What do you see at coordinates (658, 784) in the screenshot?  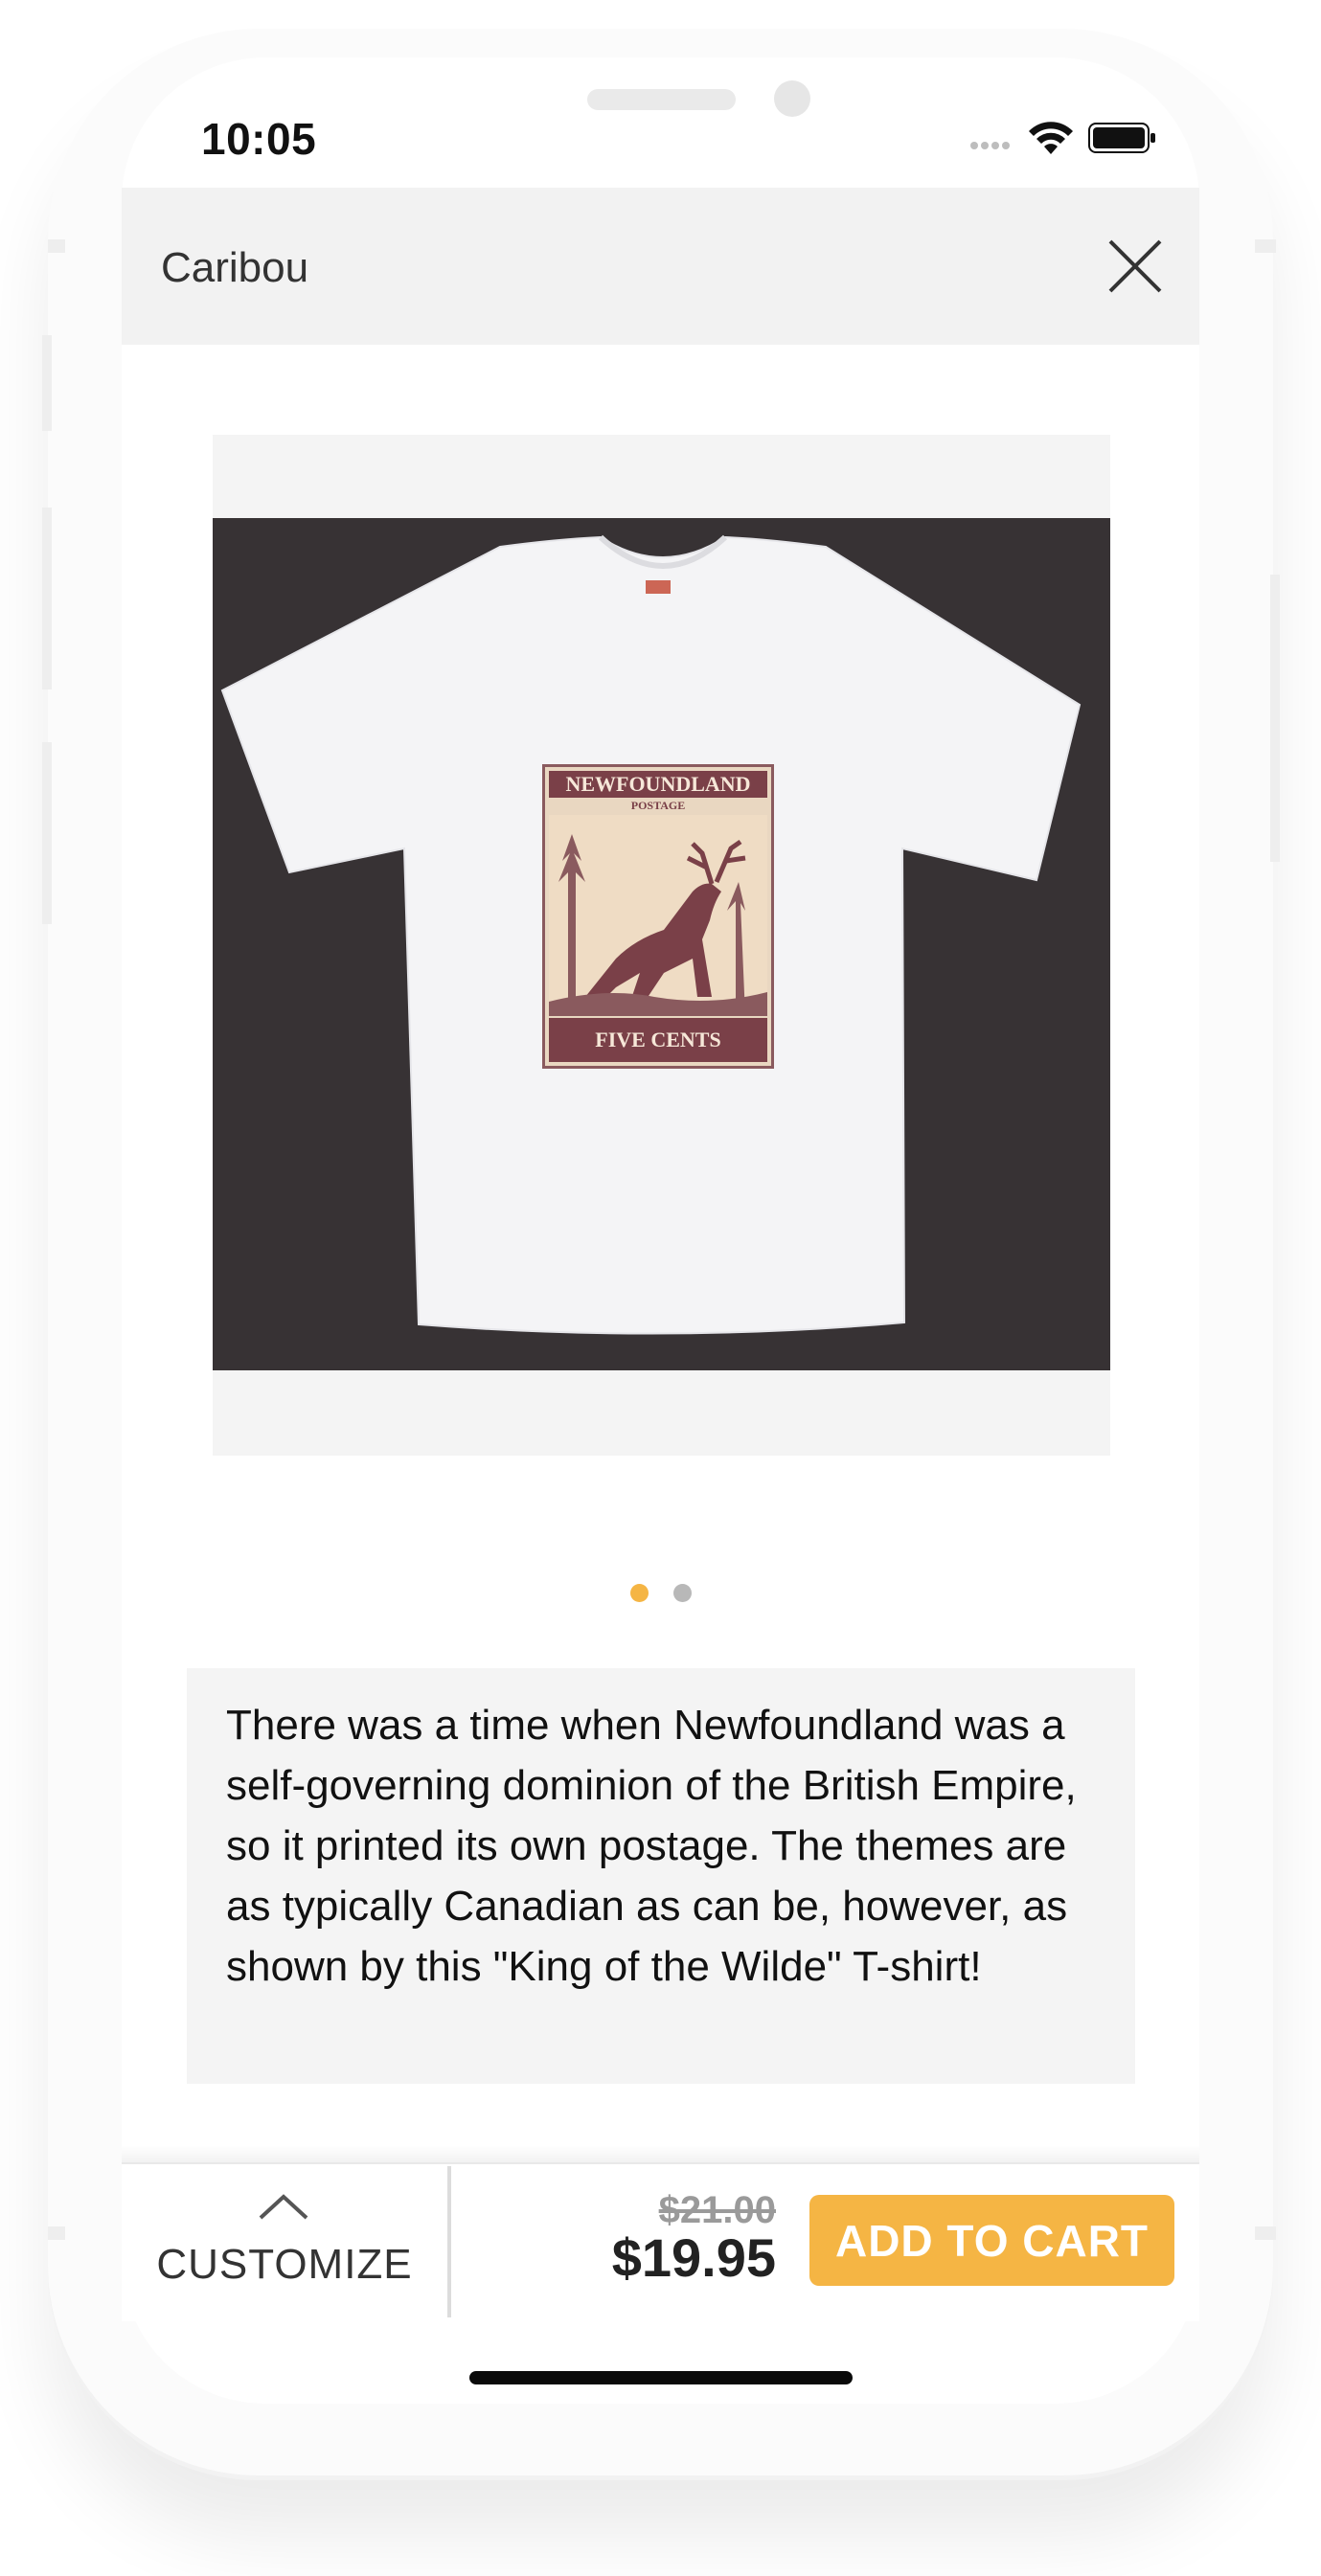 I see `stamp-top-text: NEWFOUNDLAND` at bounding box center [658, 784].